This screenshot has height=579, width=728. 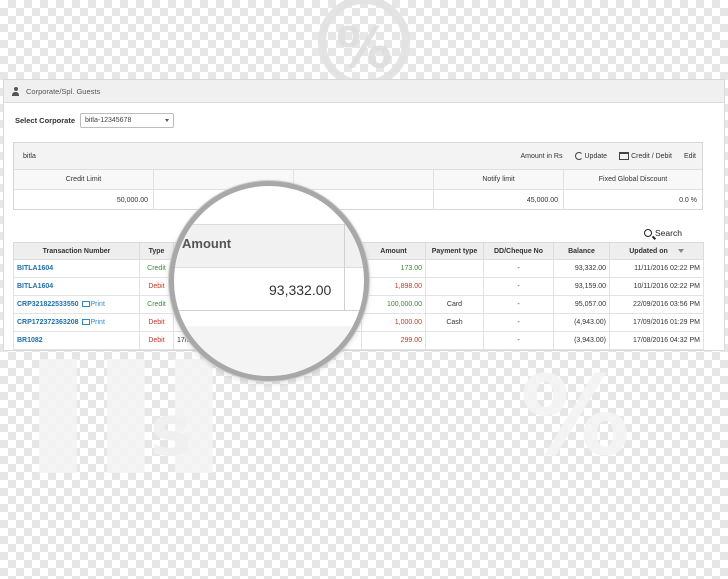 I want to click on column-header: Payment type, so click(x=454, y=251).